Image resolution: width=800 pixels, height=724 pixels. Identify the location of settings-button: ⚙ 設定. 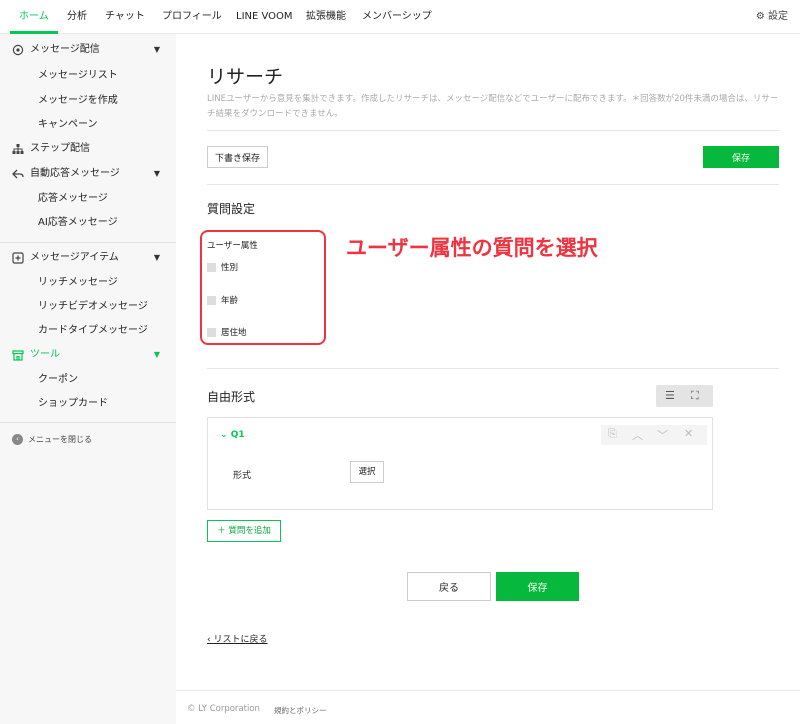
(772, 17).